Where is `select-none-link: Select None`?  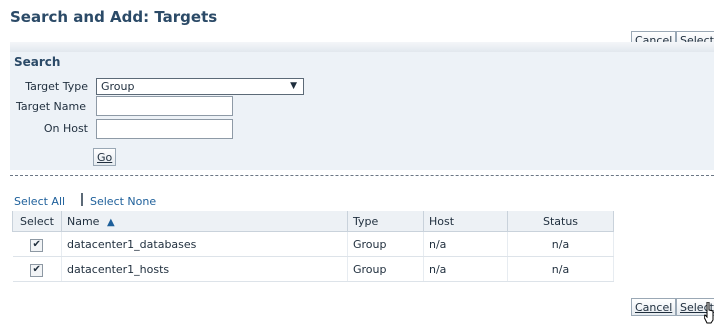 select-none-link: Select None is located at coordinates (123, 201).